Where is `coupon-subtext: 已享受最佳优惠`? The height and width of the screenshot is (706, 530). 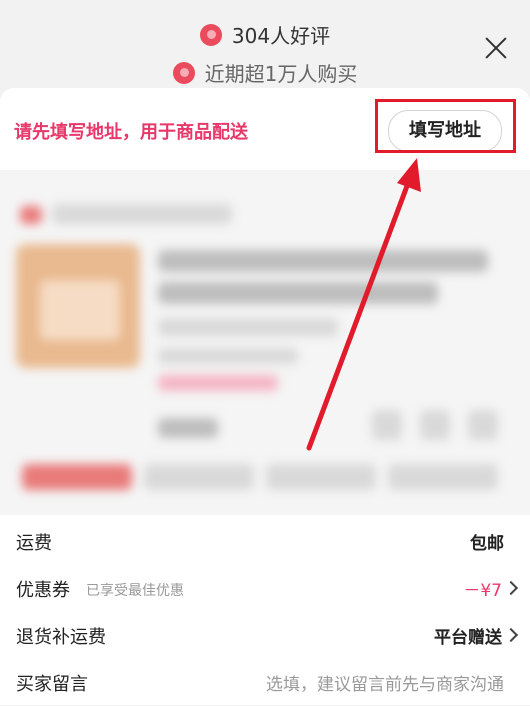
coupon-subtext: 已享受最佳优惠 is located at coordinates (135, 591).